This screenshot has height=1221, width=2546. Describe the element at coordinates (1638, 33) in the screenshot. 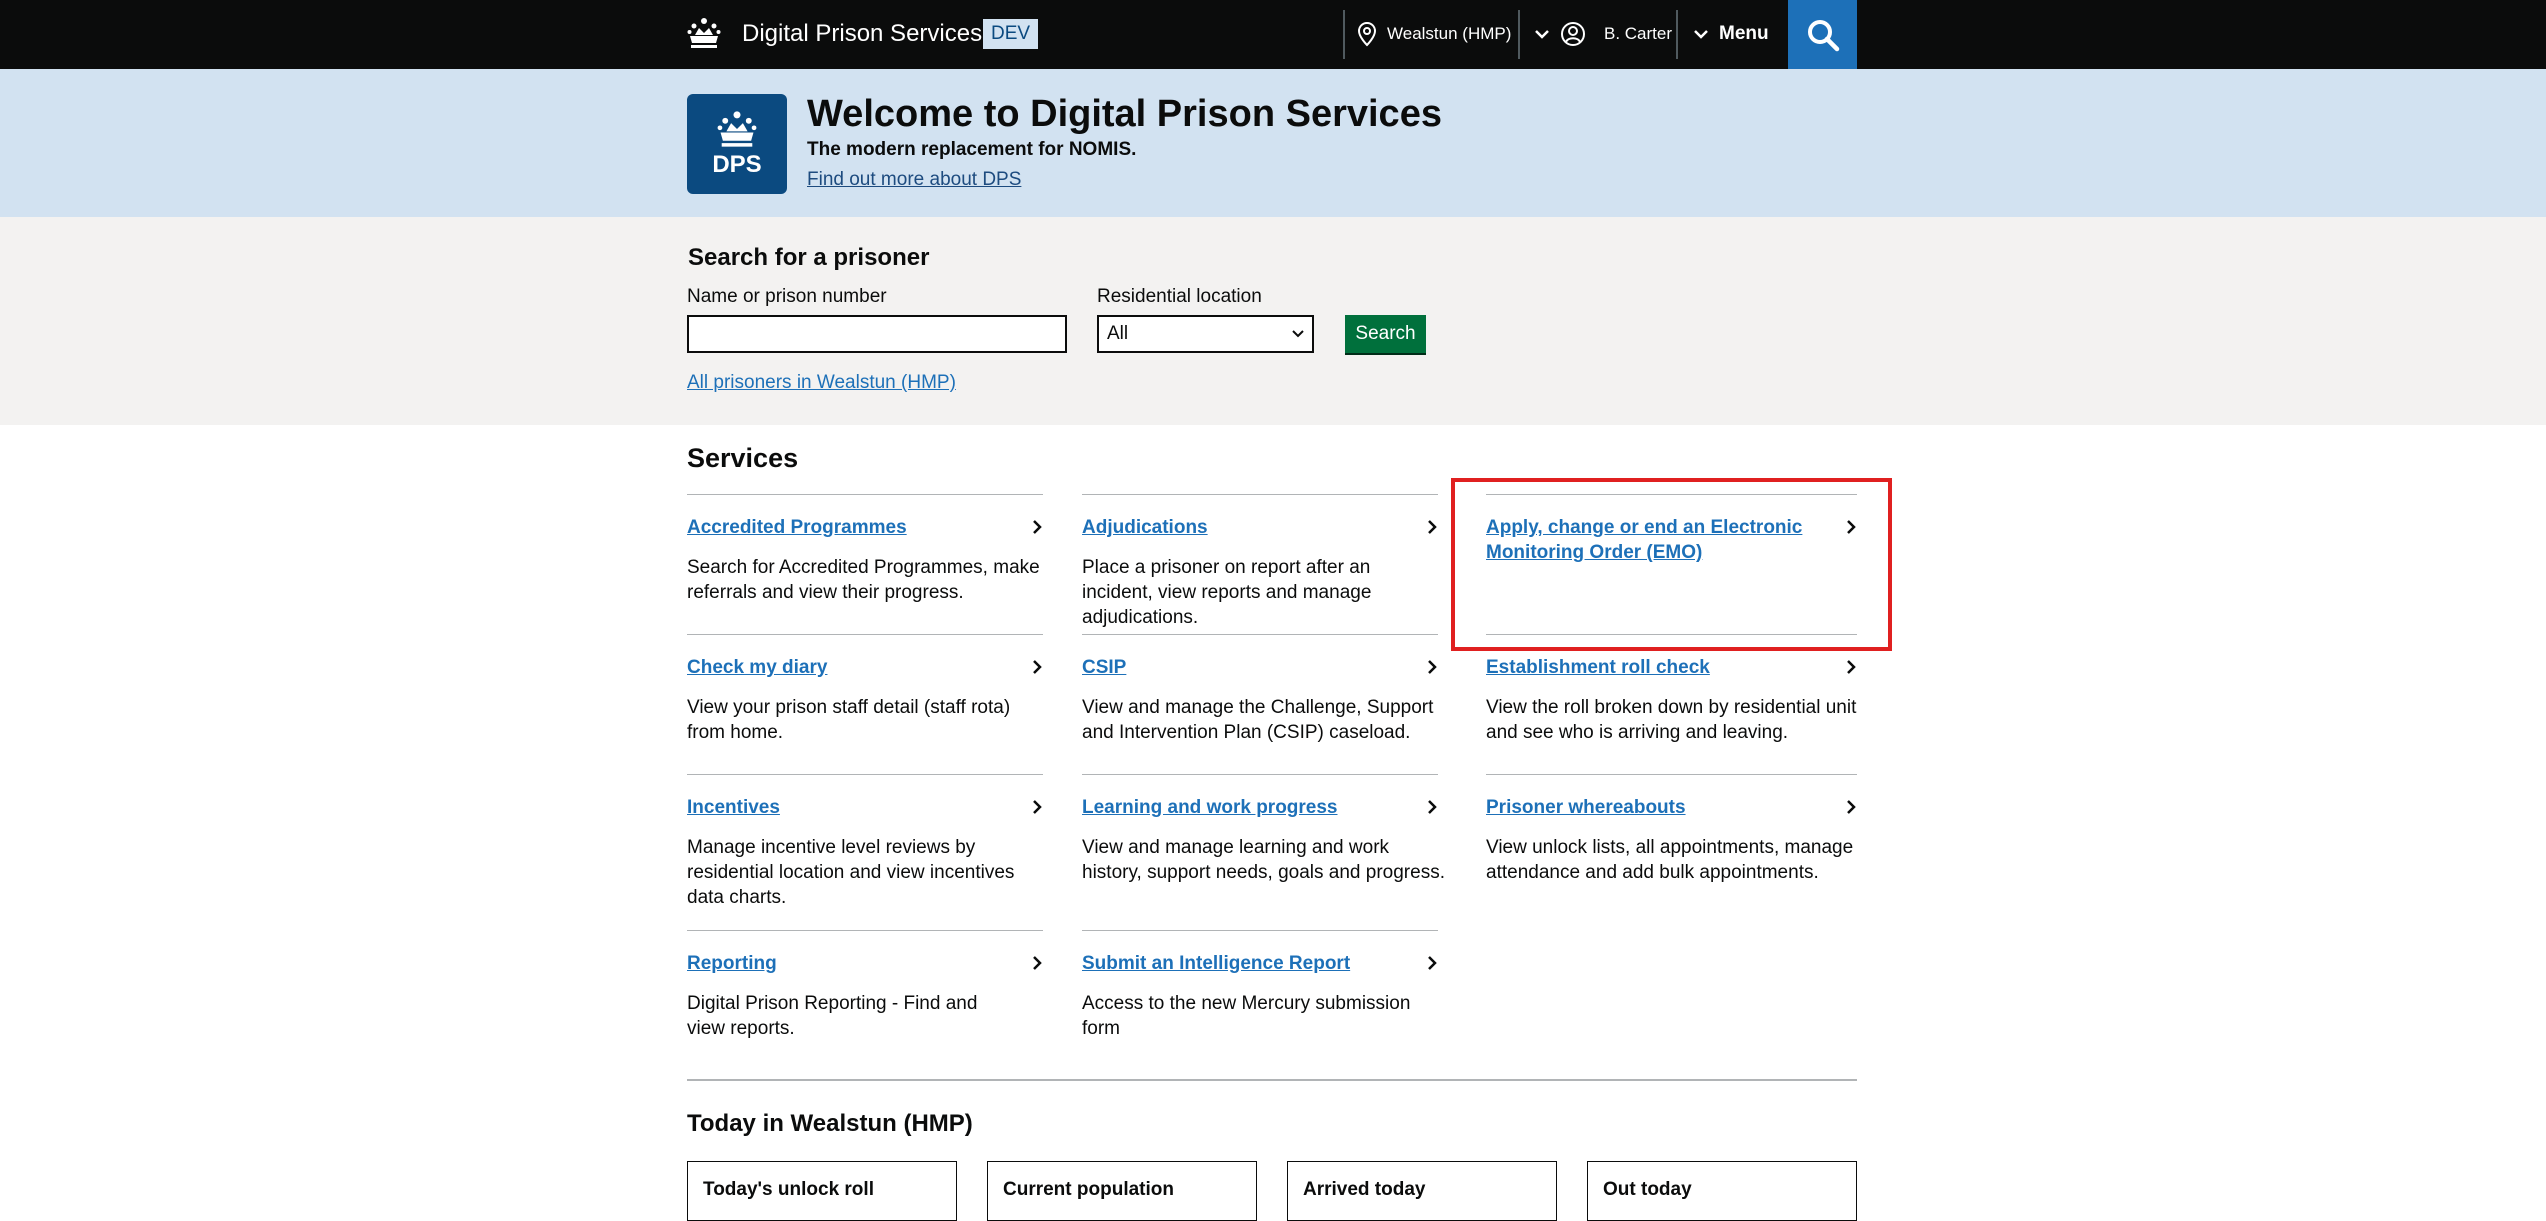

I see `user-name: B. Carter` at that location.